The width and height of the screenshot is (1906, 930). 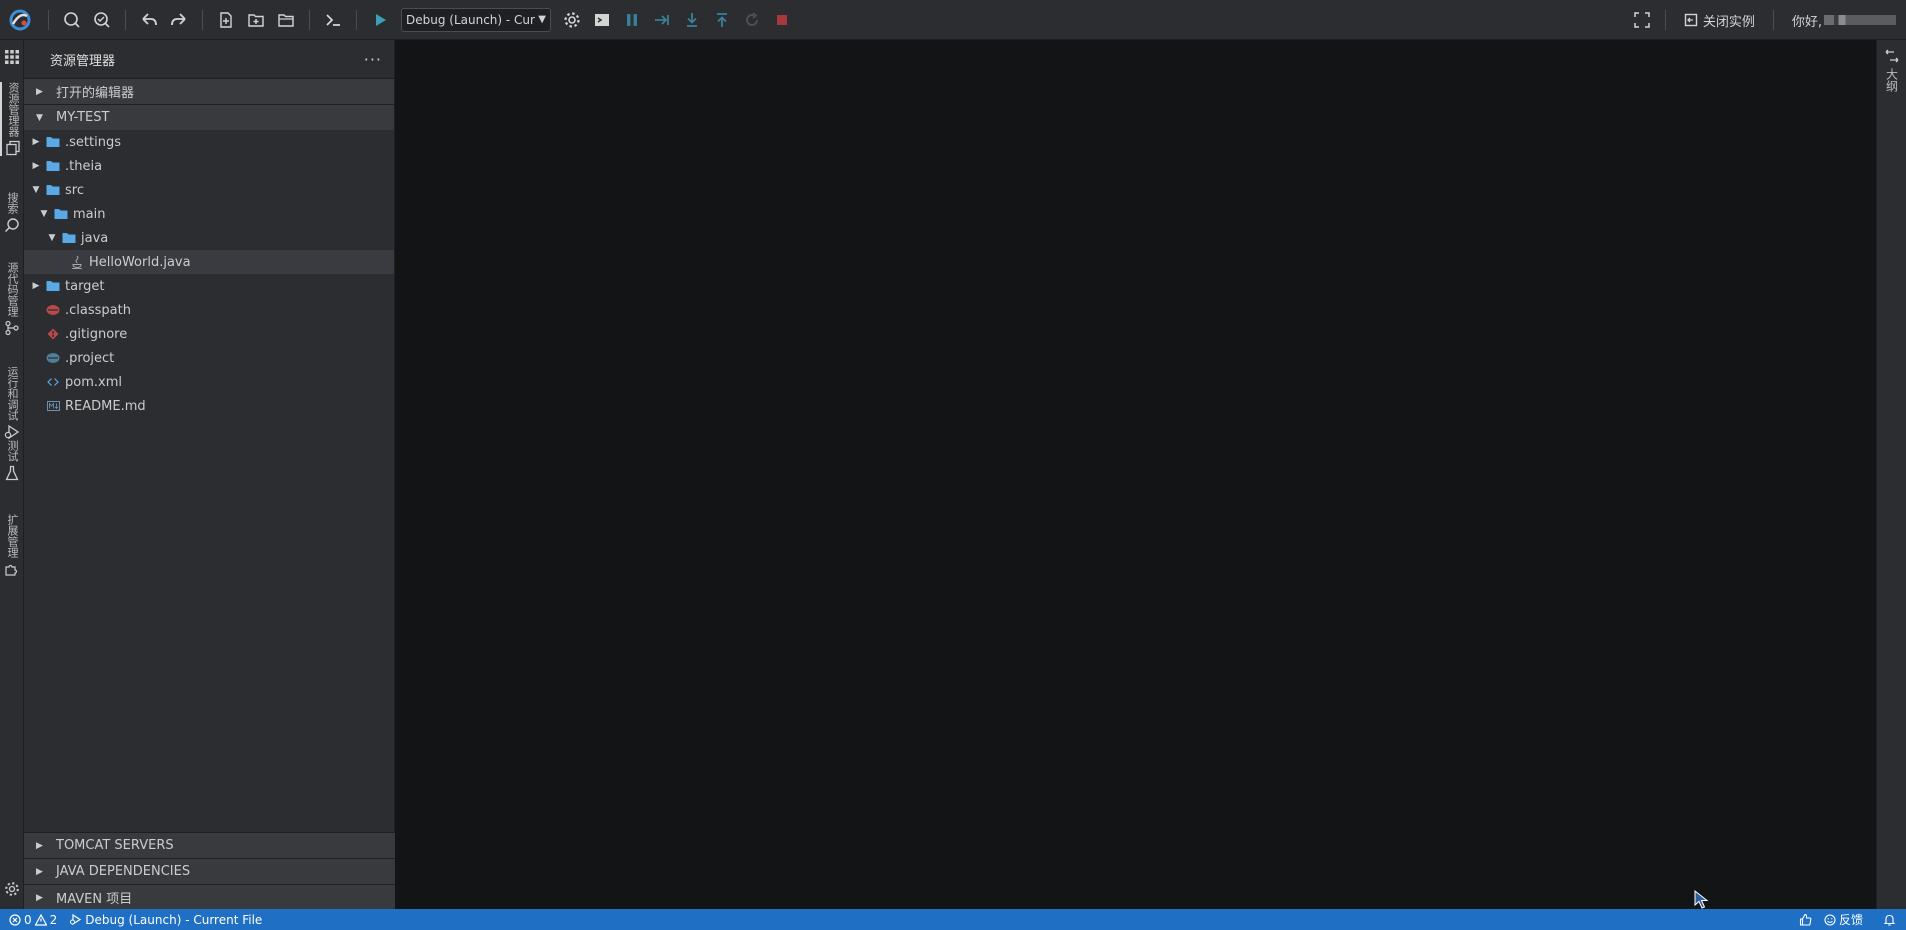 I want to click on redacted-username, so click(x=1860, y=20).